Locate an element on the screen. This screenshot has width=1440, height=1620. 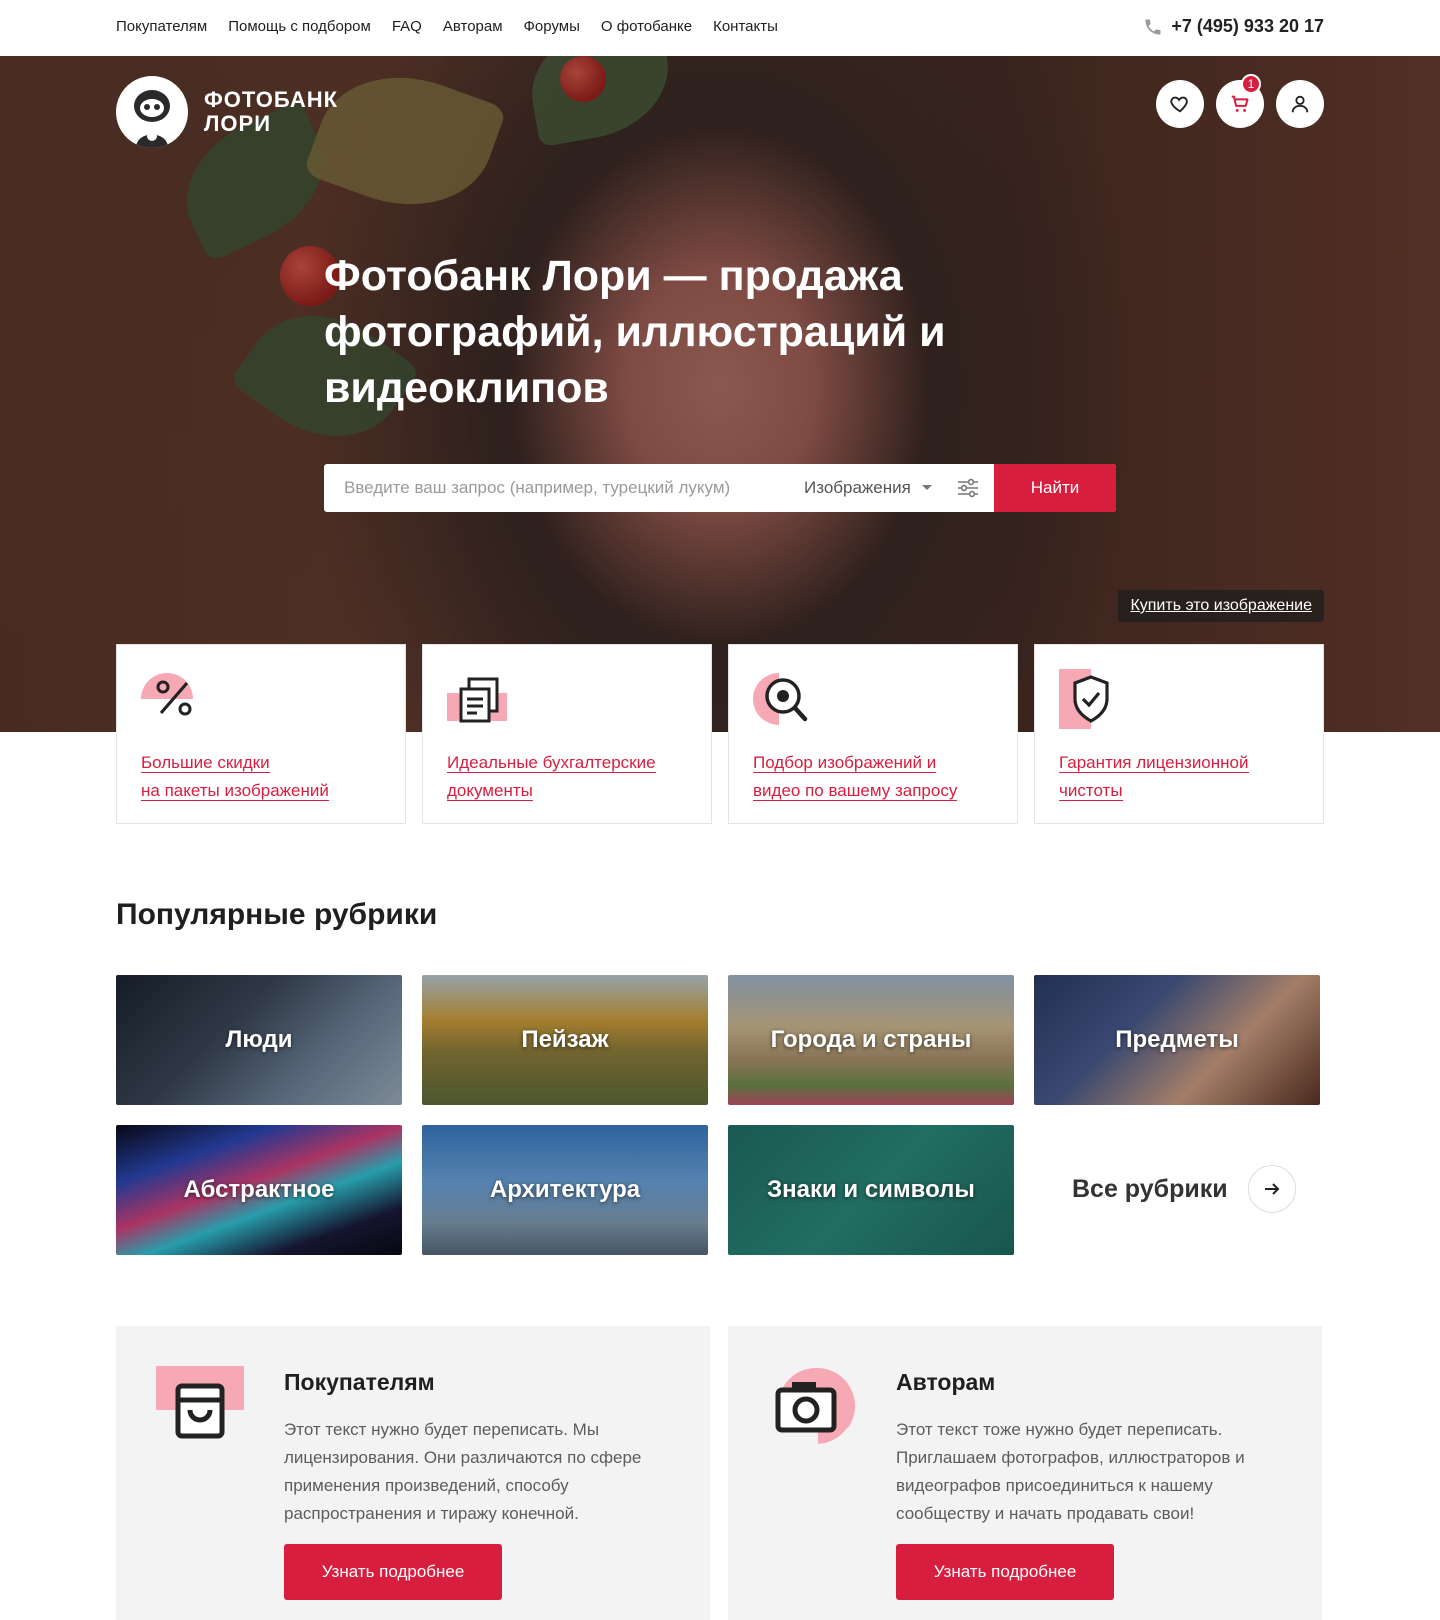
category-label: Города и страны is located at coordinates (871, 1039).